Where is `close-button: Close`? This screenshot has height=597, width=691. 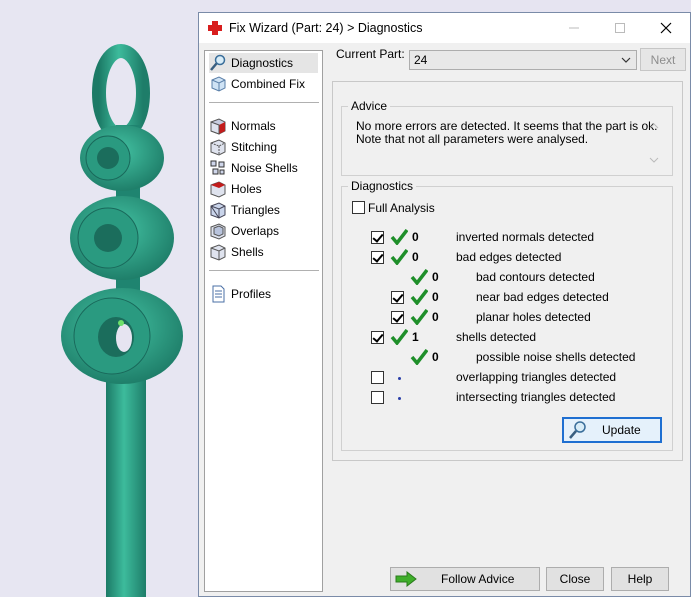
close-button: Close is located at coordinates (575, 579).